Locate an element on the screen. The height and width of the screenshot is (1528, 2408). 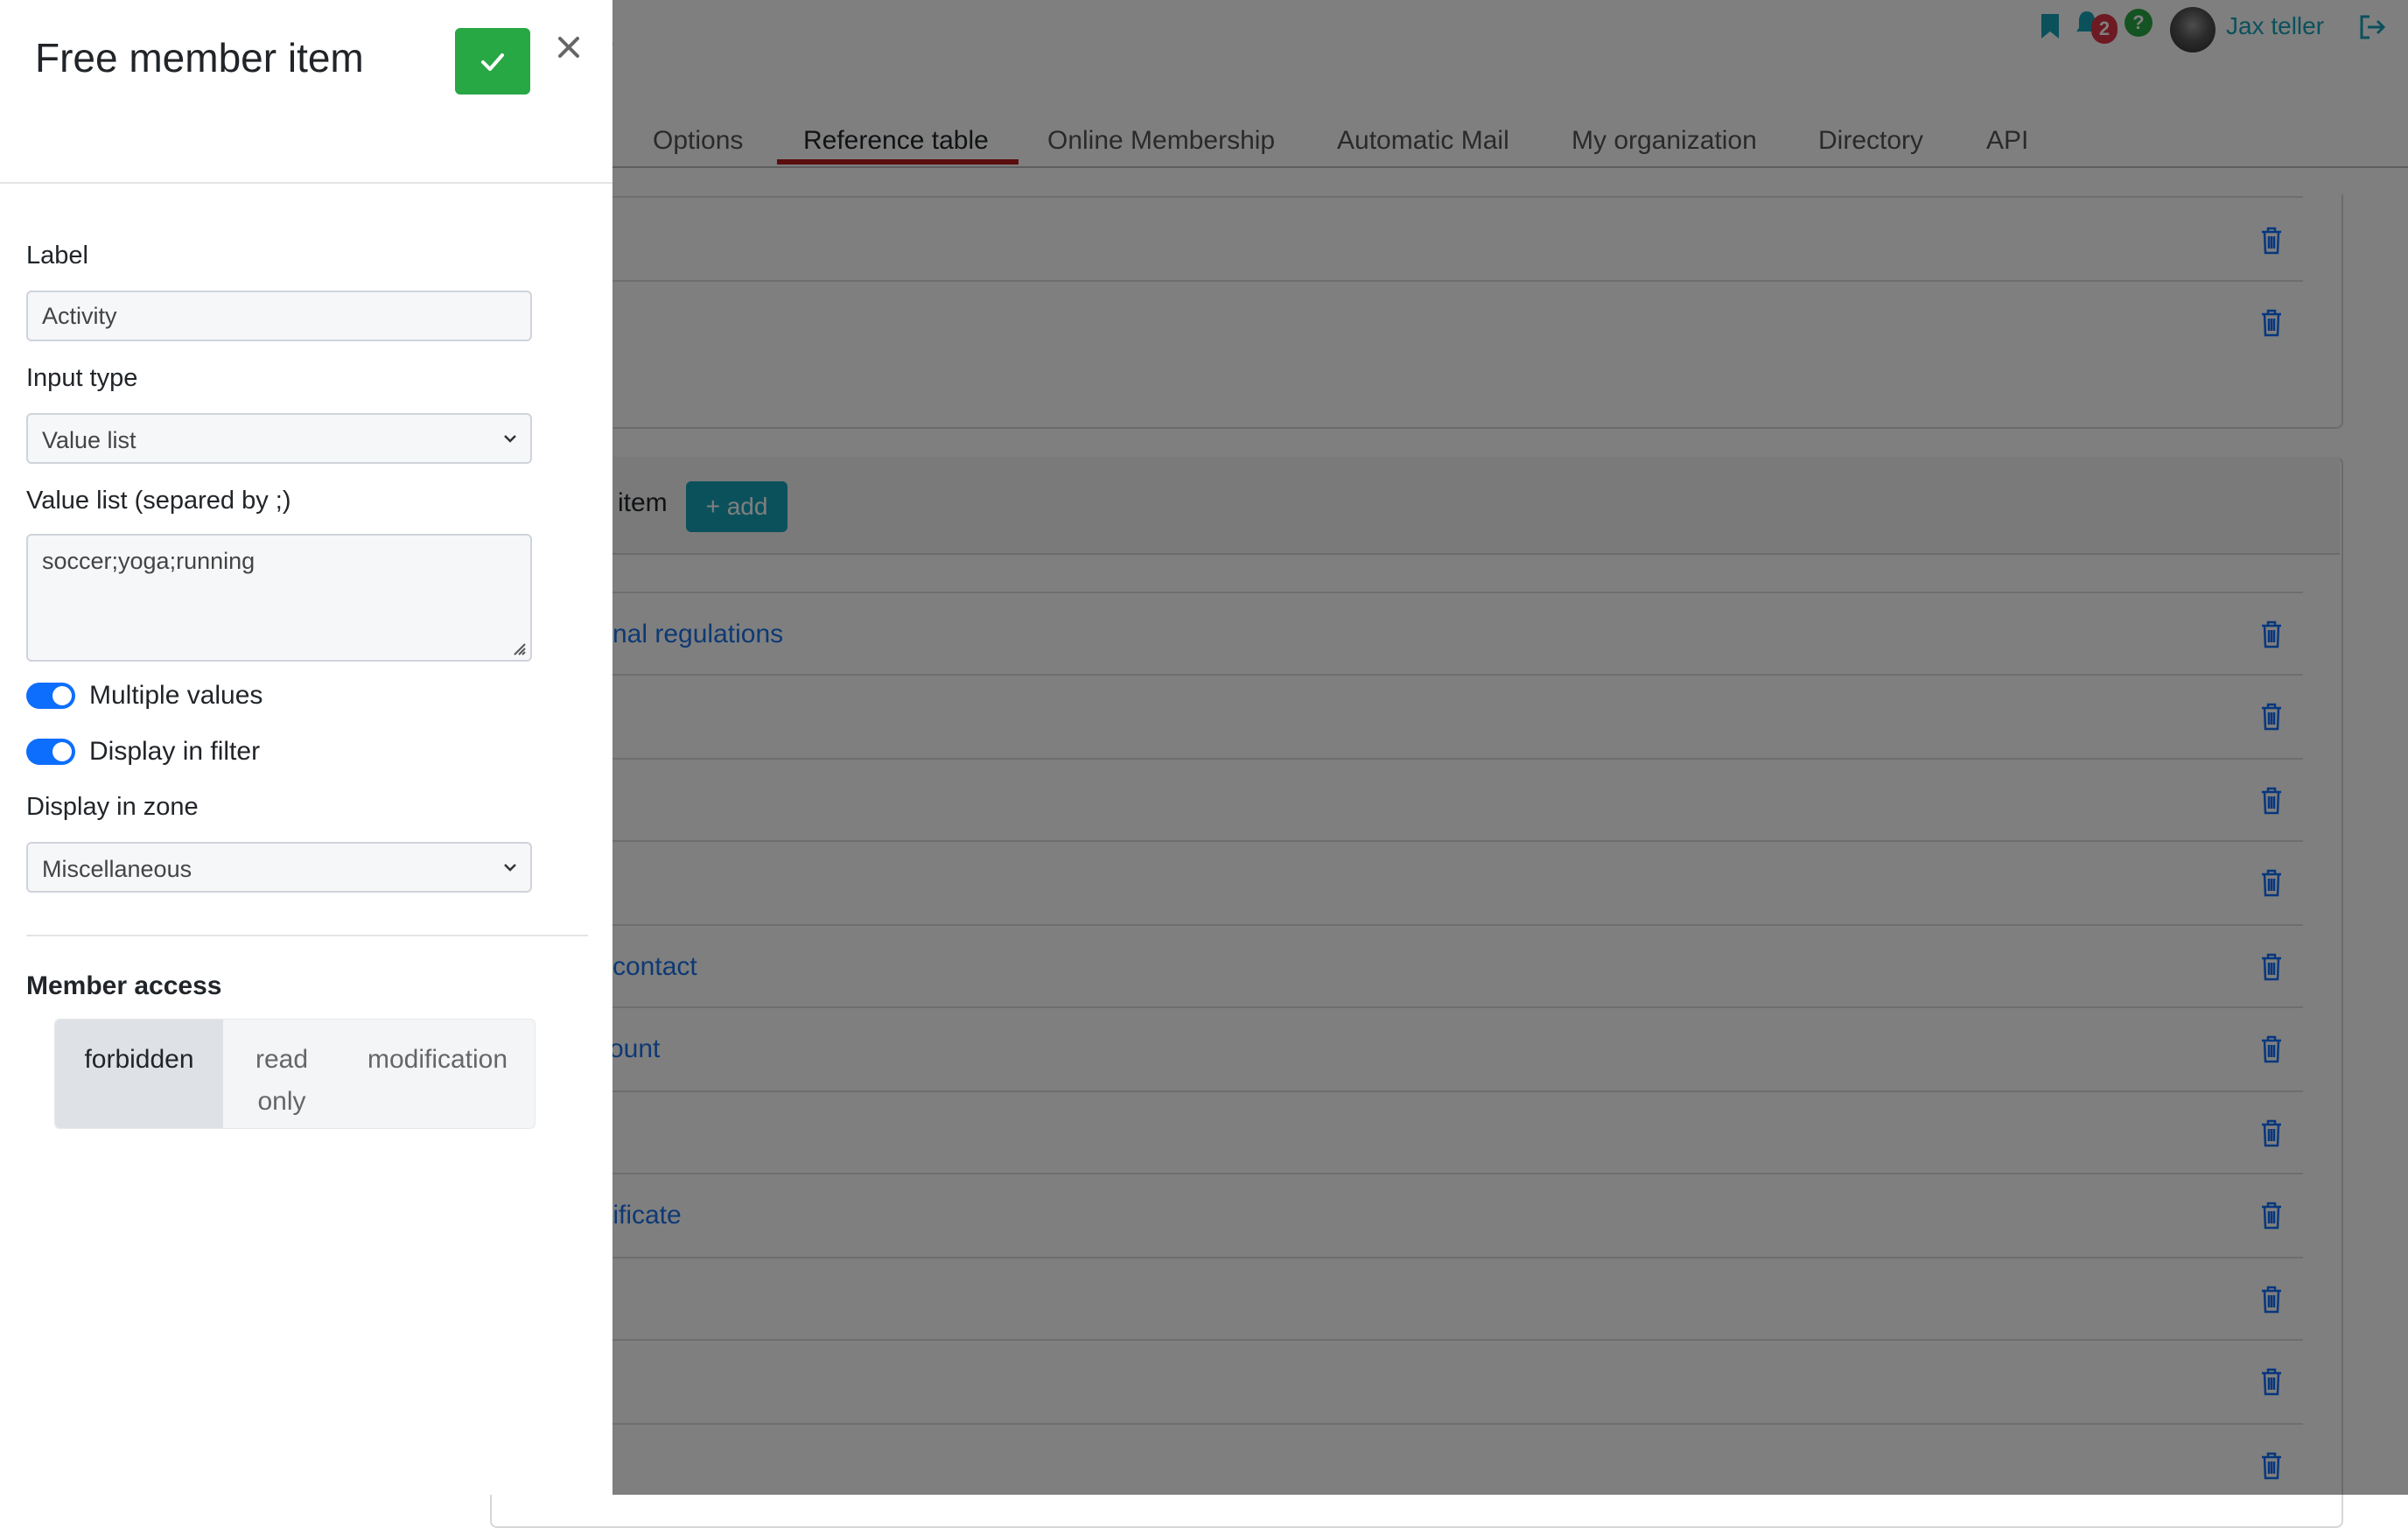
display-in-filter-label: Display in filter is located at coordinates (175, 751).